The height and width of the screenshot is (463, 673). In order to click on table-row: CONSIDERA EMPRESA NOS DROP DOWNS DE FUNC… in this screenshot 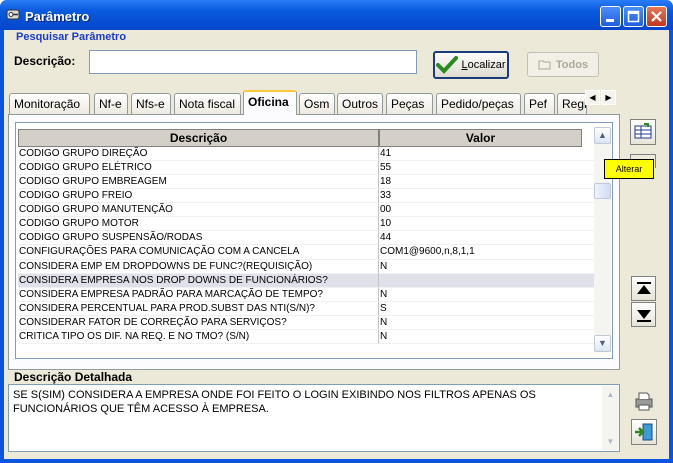, I will do `click(306, 280)`.